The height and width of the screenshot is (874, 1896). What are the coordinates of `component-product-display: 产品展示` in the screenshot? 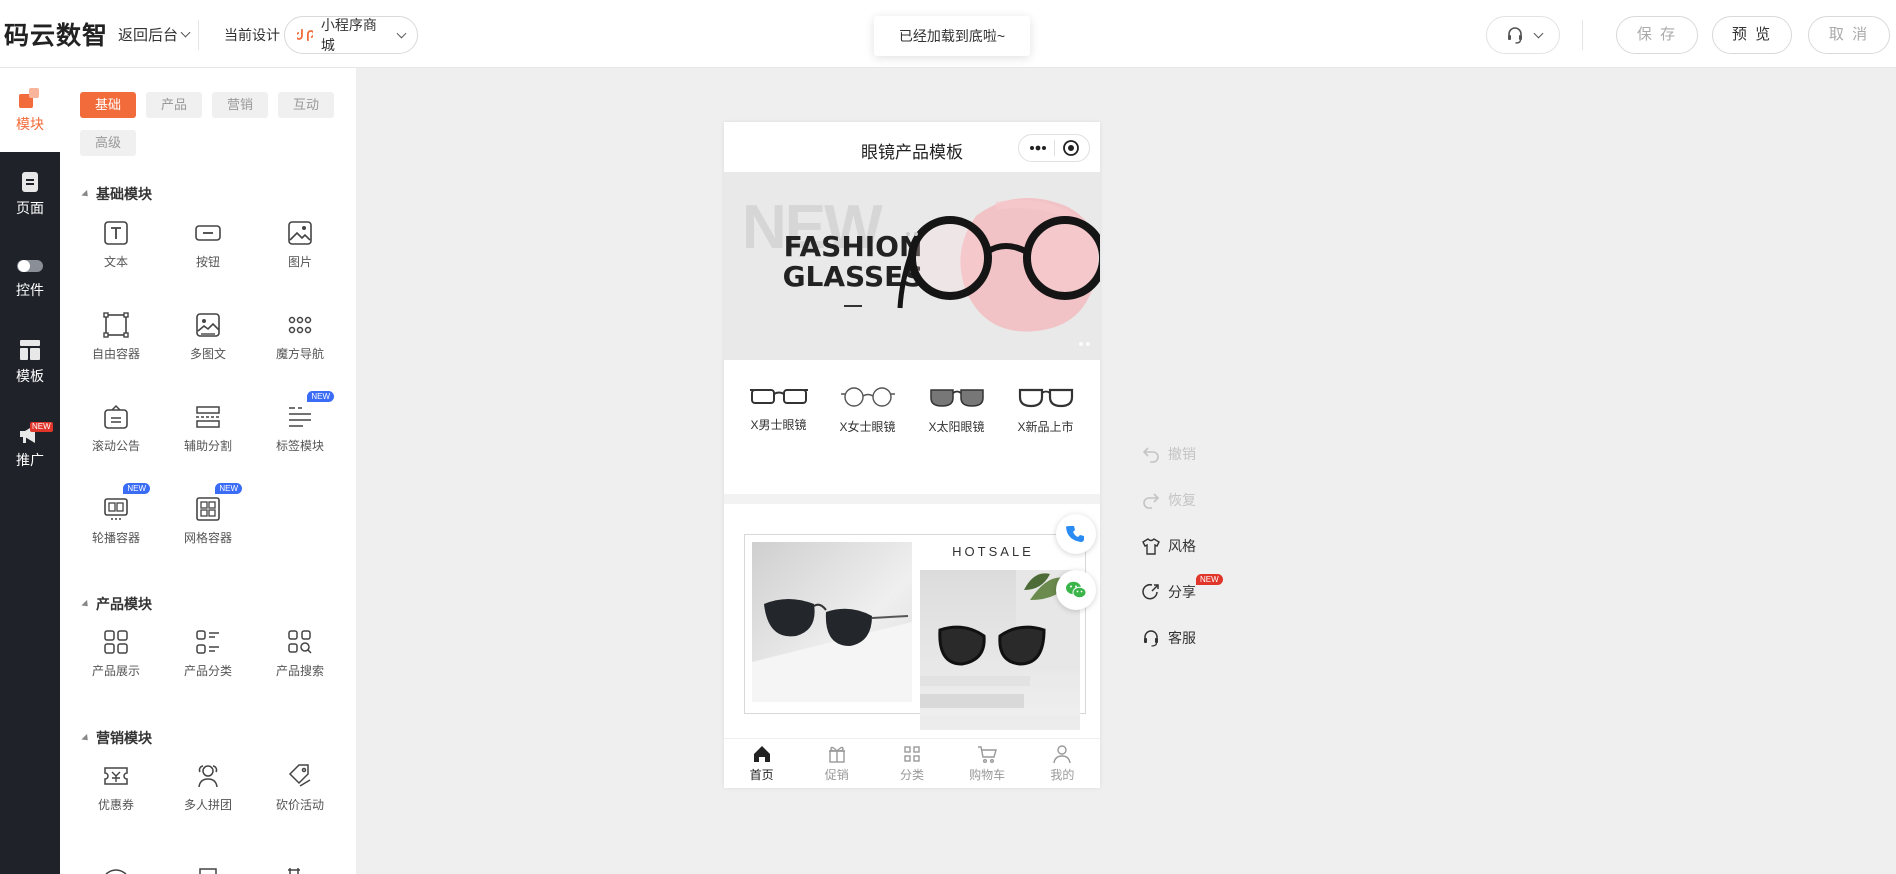 It's located at (116, 653).